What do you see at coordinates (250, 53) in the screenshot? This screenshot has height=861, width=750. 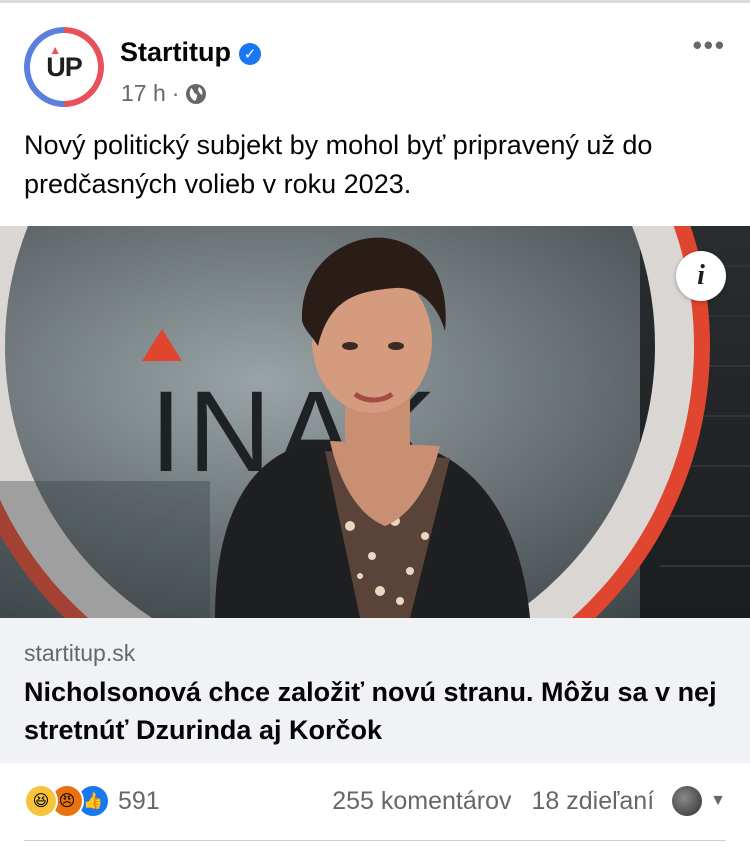 I see `verified-badge-icon: ✓` at bounding box center [250, 53].